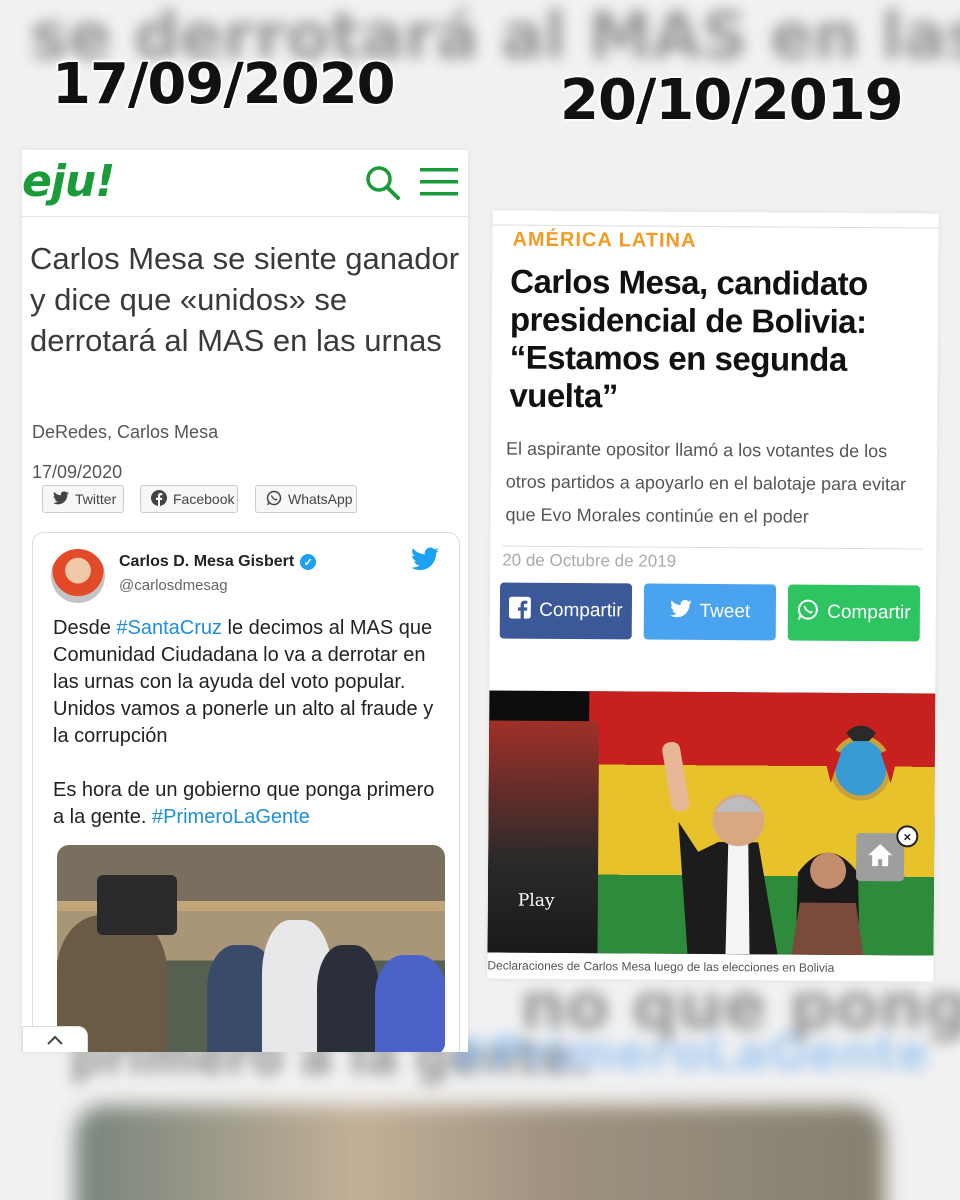  What do you see at coordinates (204, 499) in the screenshot?
I see `share-facebook-label: Facebook` at bounding box center [204, 499].